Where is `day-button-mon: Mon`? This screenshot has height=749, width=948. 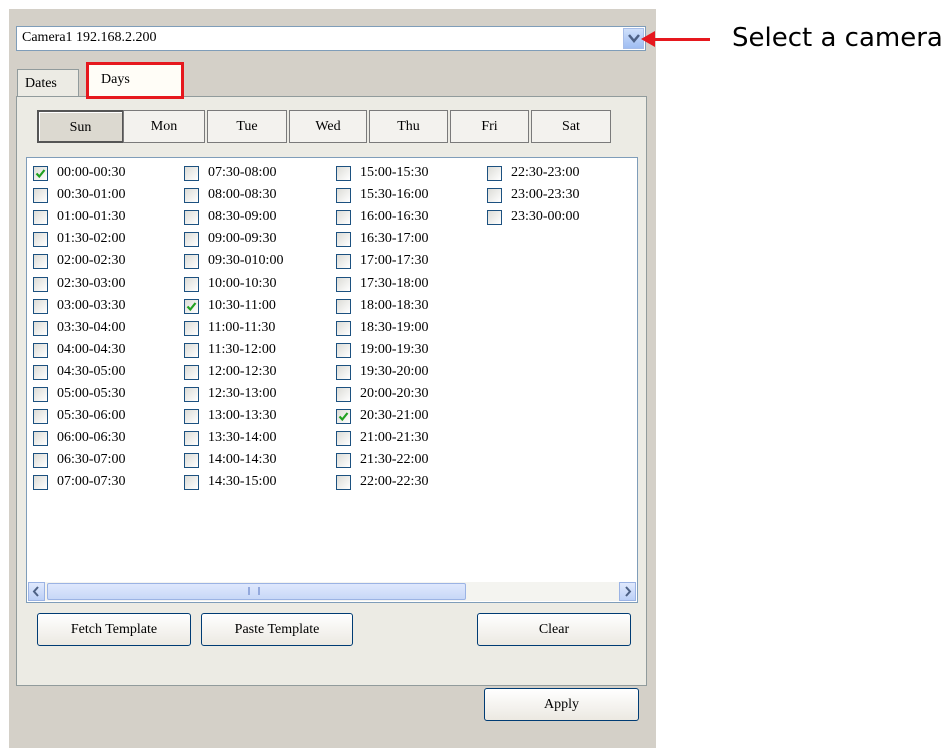 day-button-mon: Mon is located at coordinates (164, 126).